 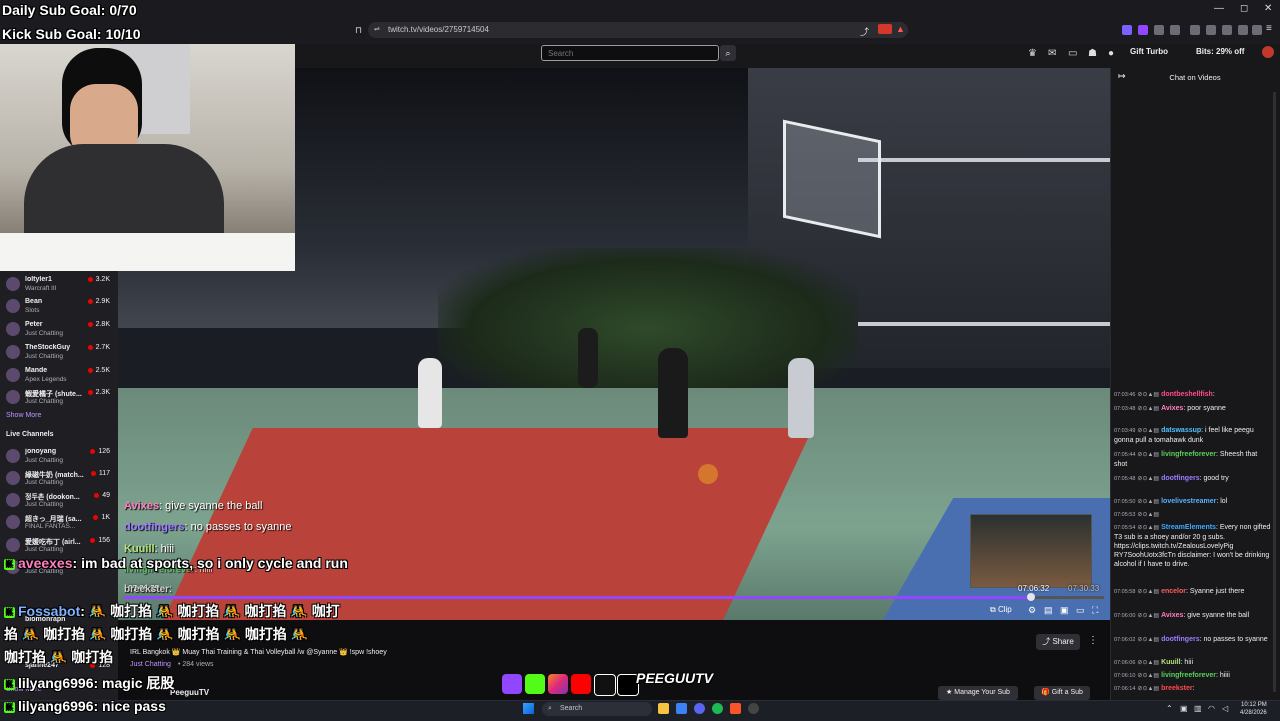 What do you see at coordinates (1095, 610) in the screenshot?
I see `fullscreen-icon: ⛶` at bounding box center [1095, 610].